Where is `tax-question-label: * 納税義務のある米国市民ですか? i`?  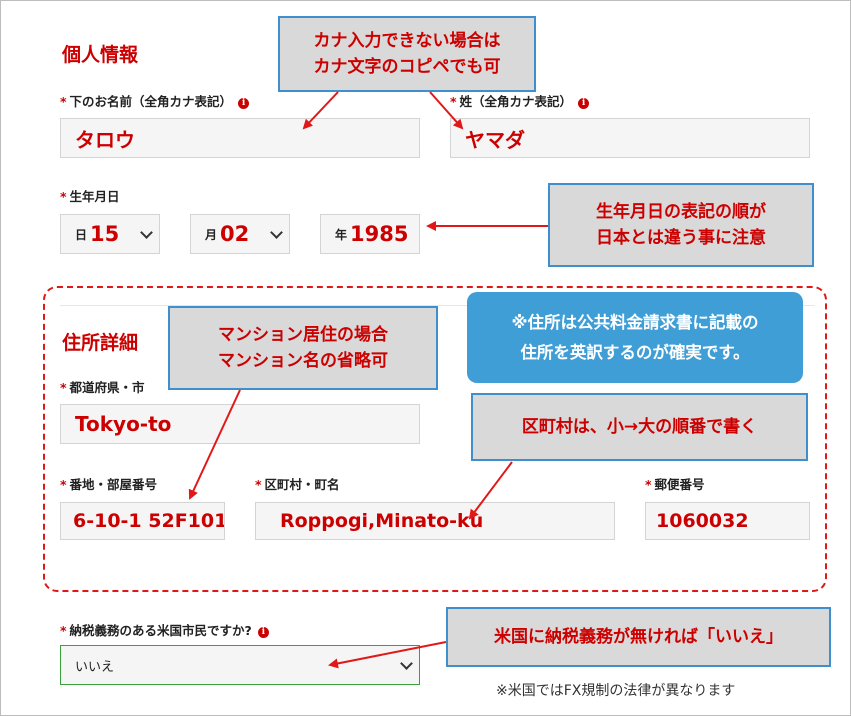
tax-question-label: * 納税義務のある米国市民ですか? i is located at coordinates (164, 629).